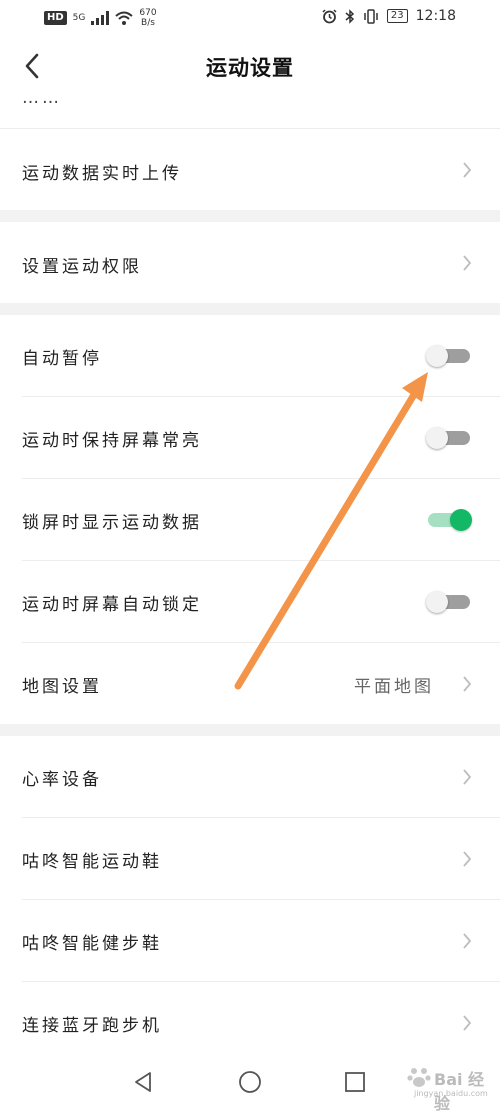  Describe the element at coordinates (124, 18) in the screenshot. I see `wifi-icon` at that location.